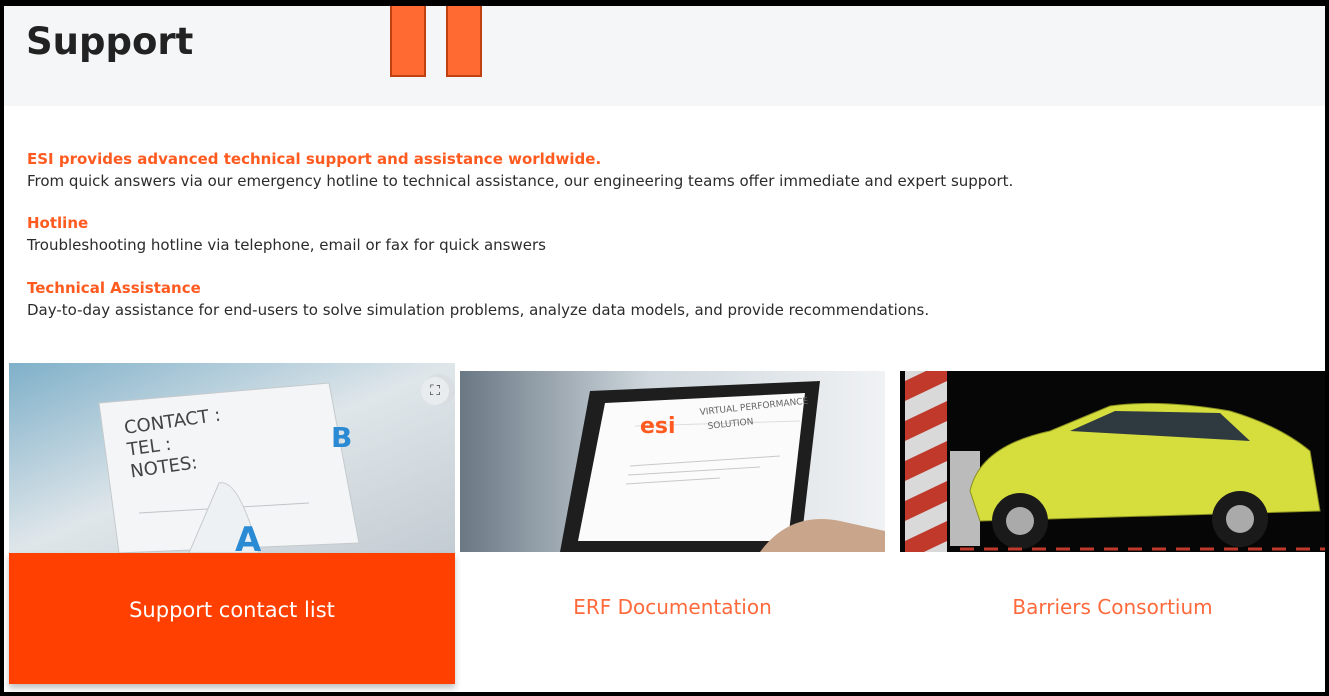  I want to click on hotline-heading: Hotline, so click(58, 223).